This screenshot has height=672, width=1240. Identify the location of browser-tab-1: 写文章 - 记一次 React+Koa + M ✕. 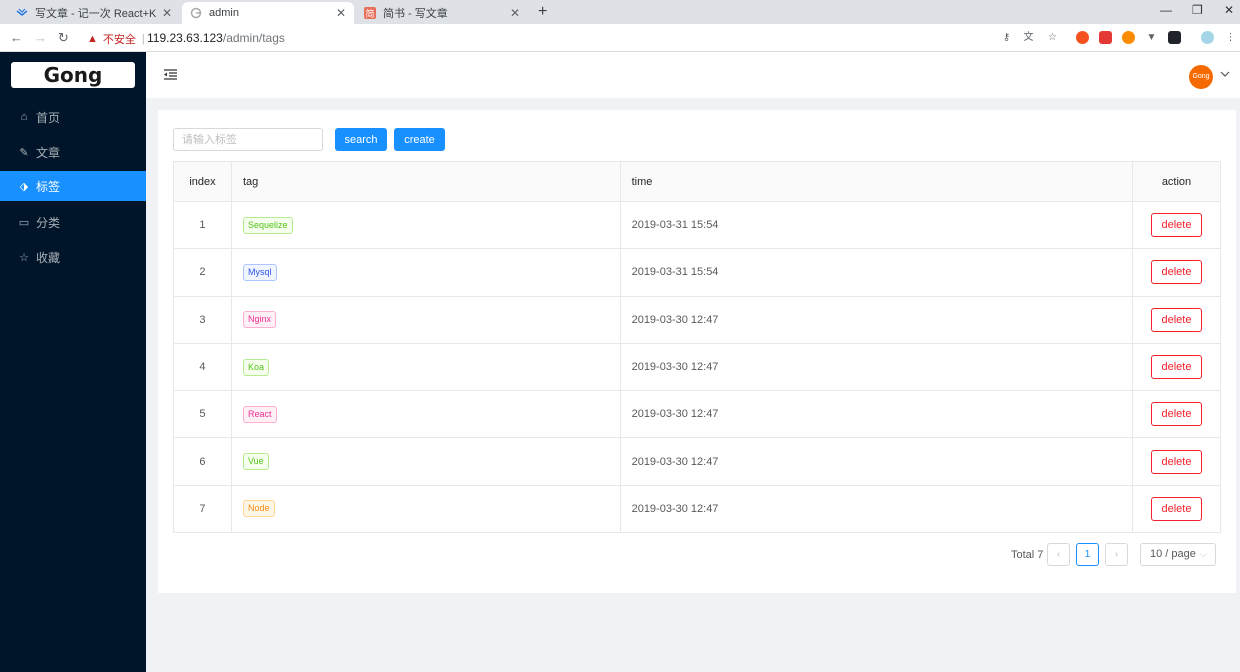
(94, 13).